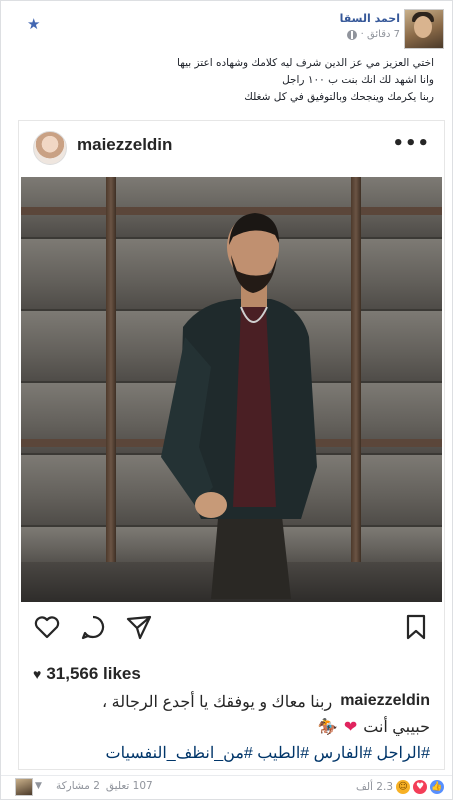 The image size is (453, 800). Describe the element at coordinates (124, 145) in the screenshot. I see `instagram-username: maiezzeldin` at that location.